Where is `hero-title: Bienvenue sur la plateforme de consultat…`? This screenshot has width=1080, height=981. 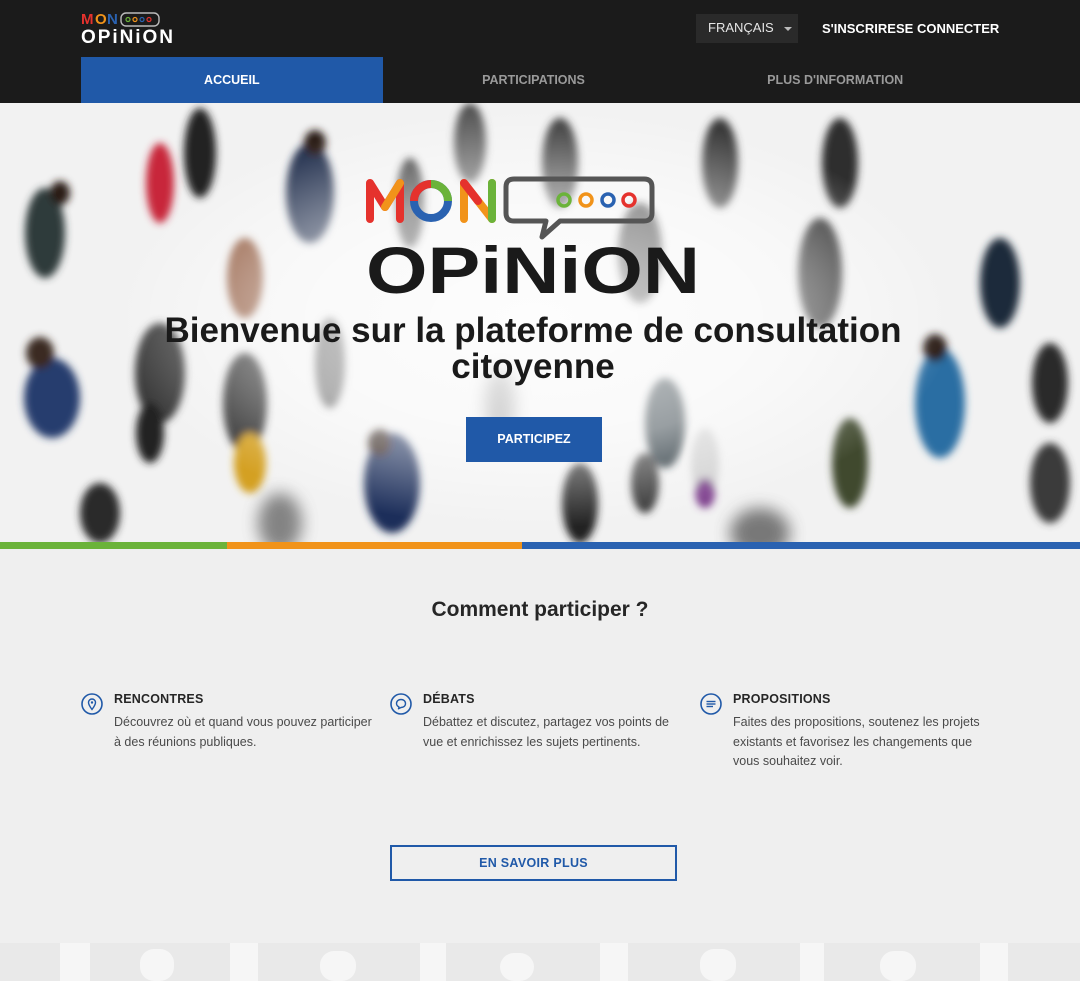 hero-title: Bienvenue sur la plateforme de consultat… is located at coordinates (533, 348).